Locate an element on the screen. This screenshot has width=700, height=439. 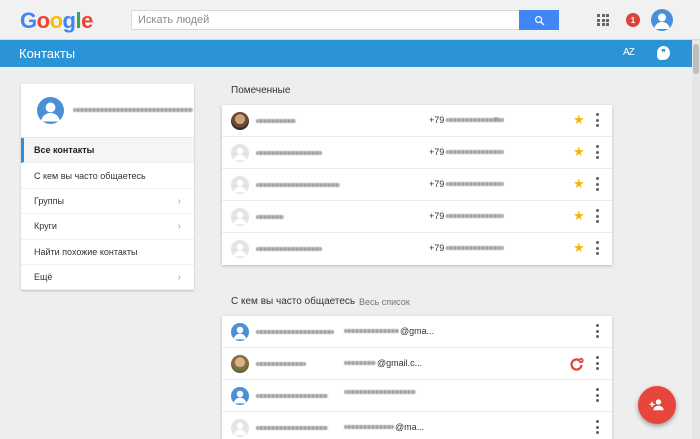
sidebar-item-label: Найти похожие контакты is located at coordinates (86, 251).